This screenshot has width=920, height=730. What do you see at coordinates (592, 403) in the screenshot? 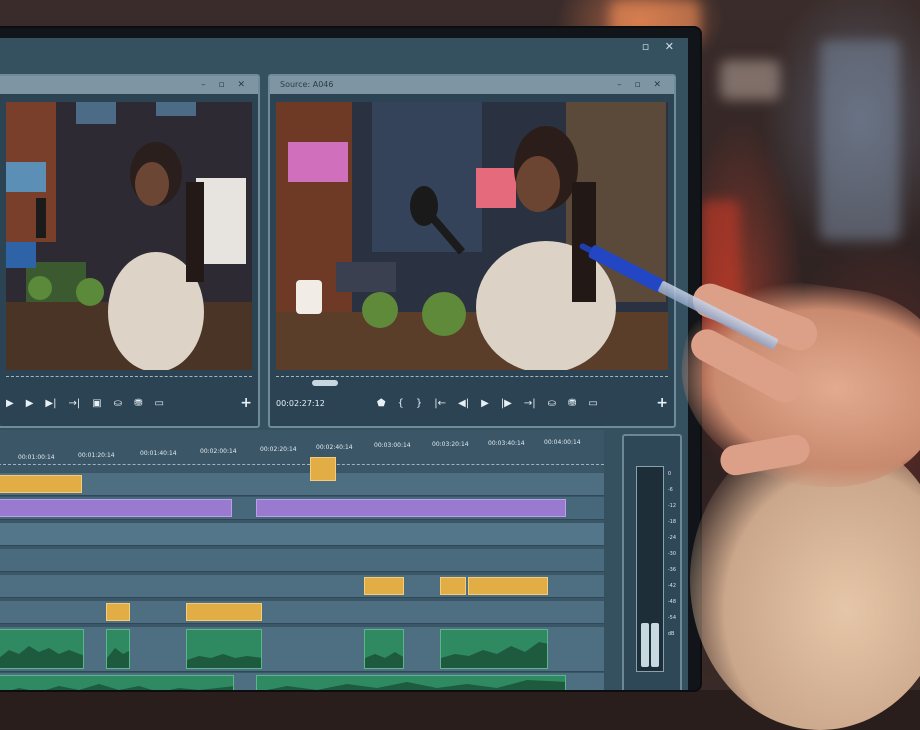
I see `export-frame-icon-2: ▭` at bounding box center [592, 403].